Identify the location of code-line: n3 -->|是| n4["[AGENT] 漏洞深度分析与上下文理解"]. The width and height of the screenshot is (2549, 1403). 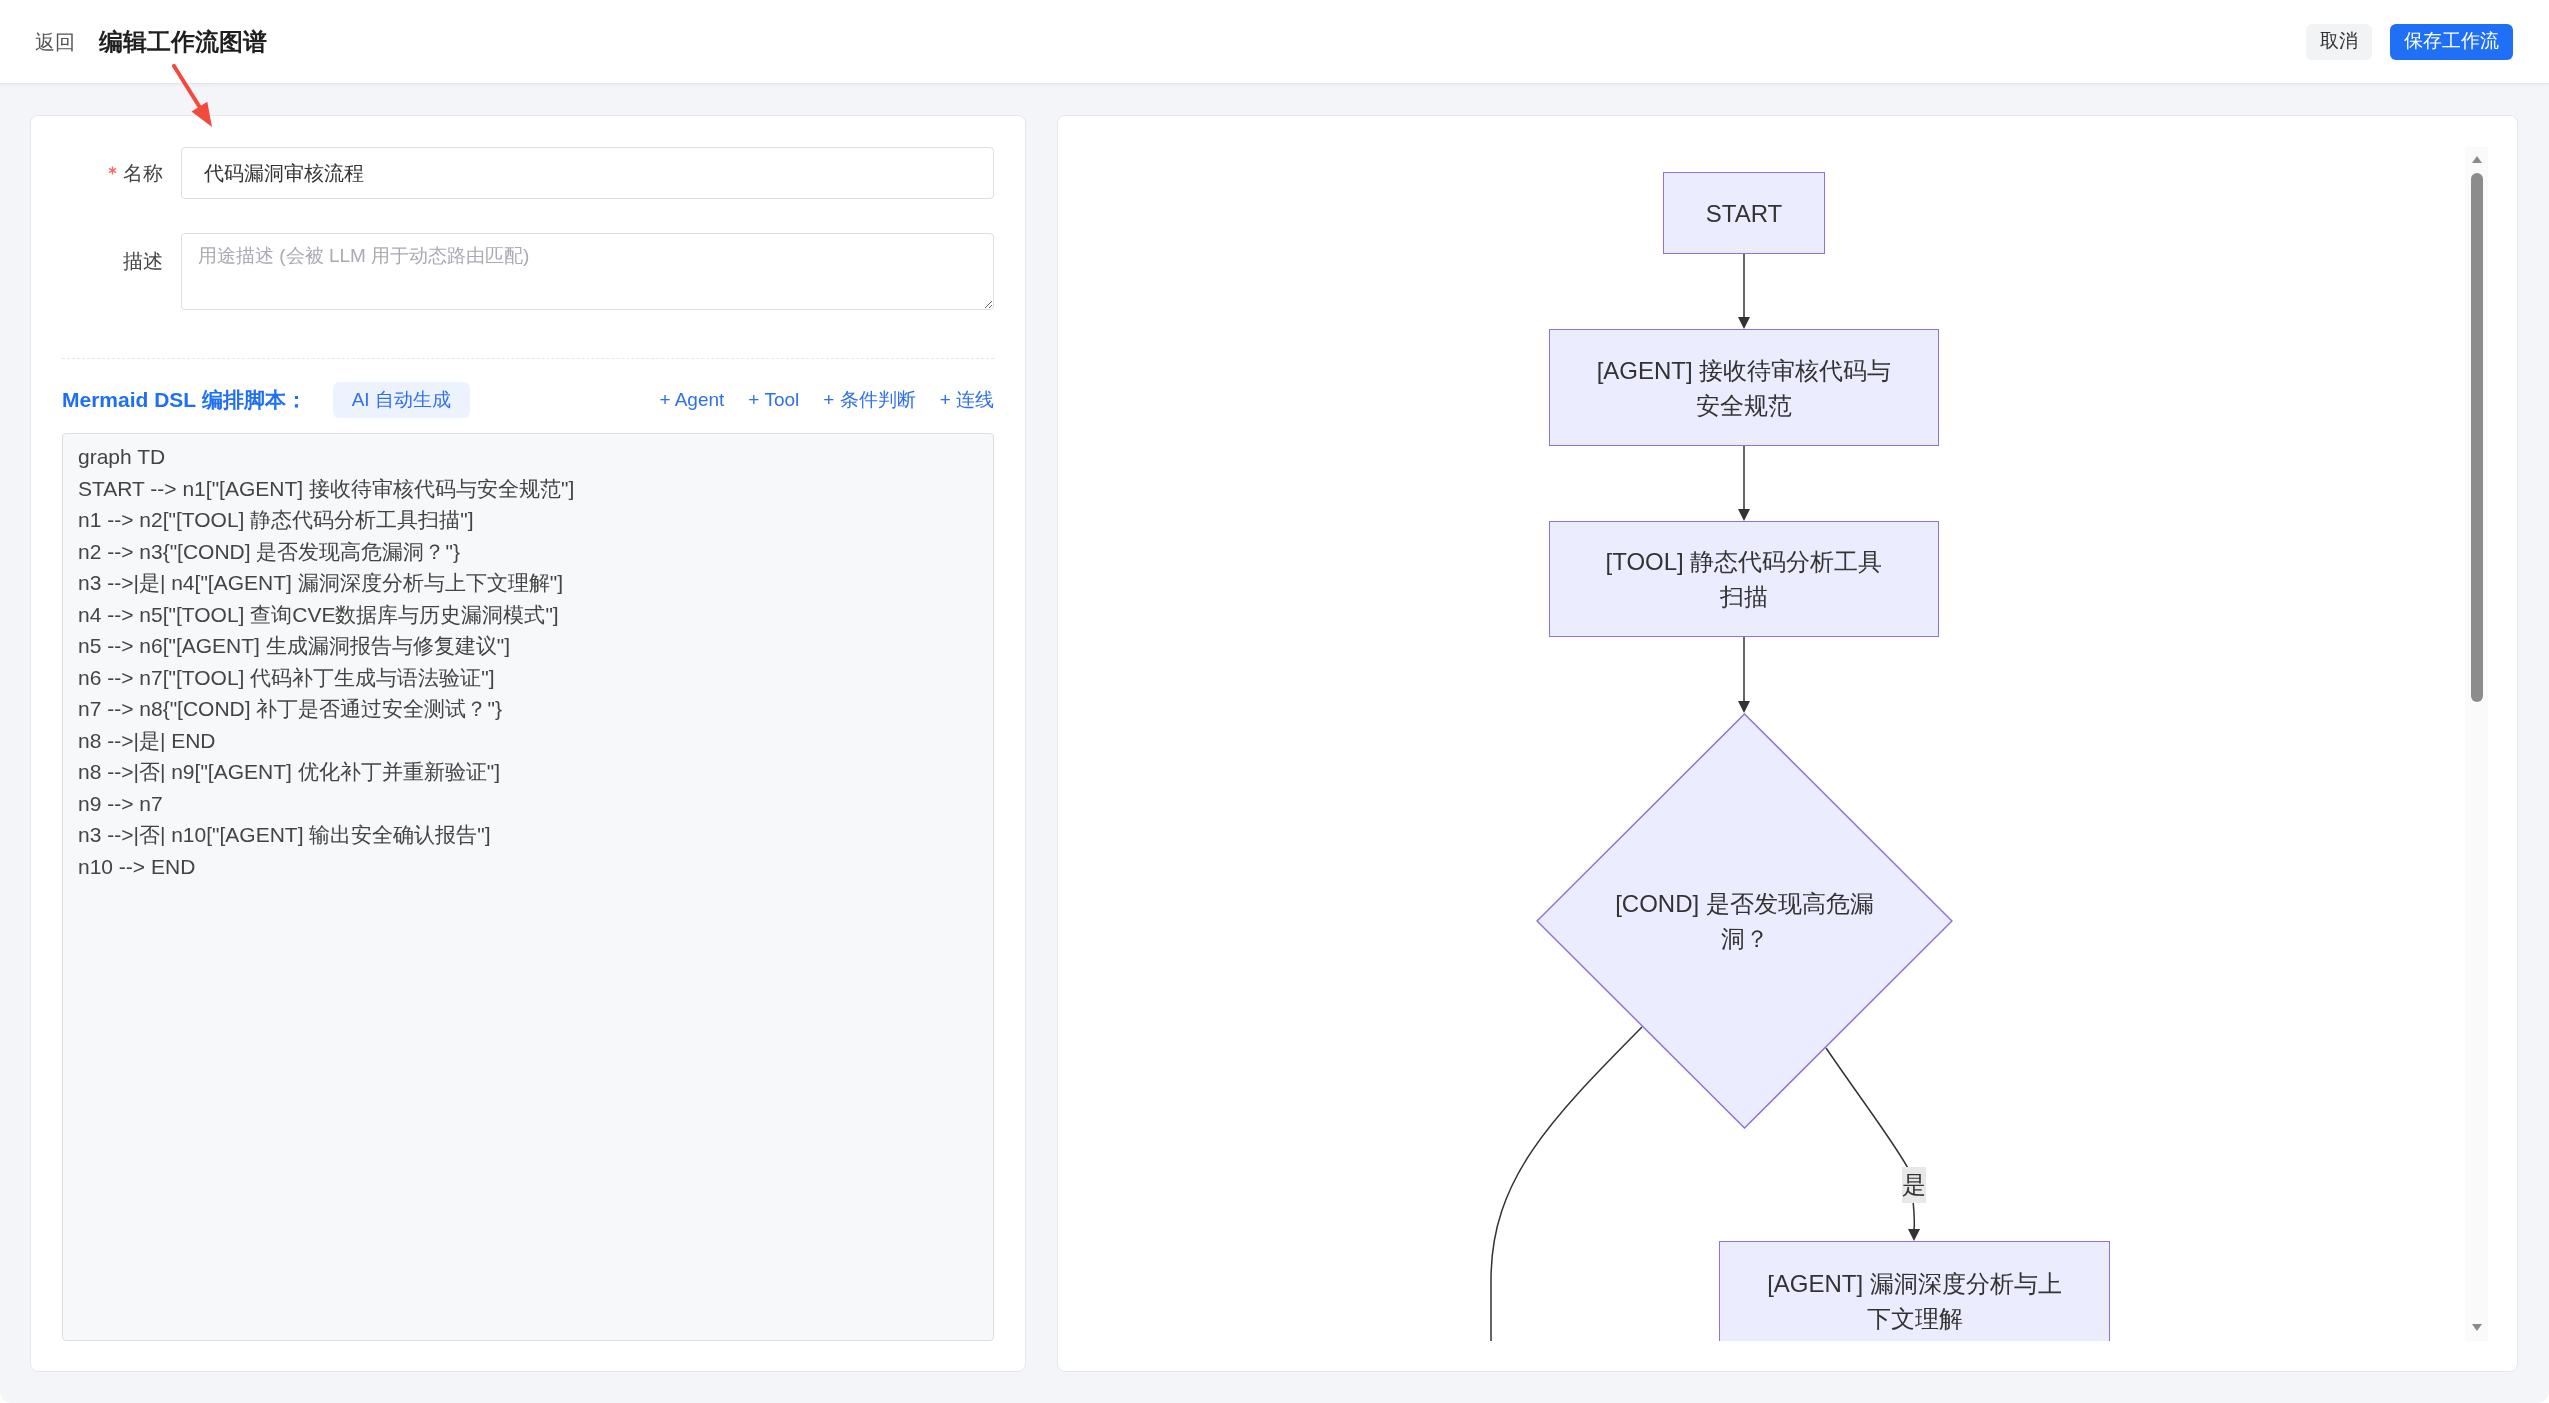
(320, 583).